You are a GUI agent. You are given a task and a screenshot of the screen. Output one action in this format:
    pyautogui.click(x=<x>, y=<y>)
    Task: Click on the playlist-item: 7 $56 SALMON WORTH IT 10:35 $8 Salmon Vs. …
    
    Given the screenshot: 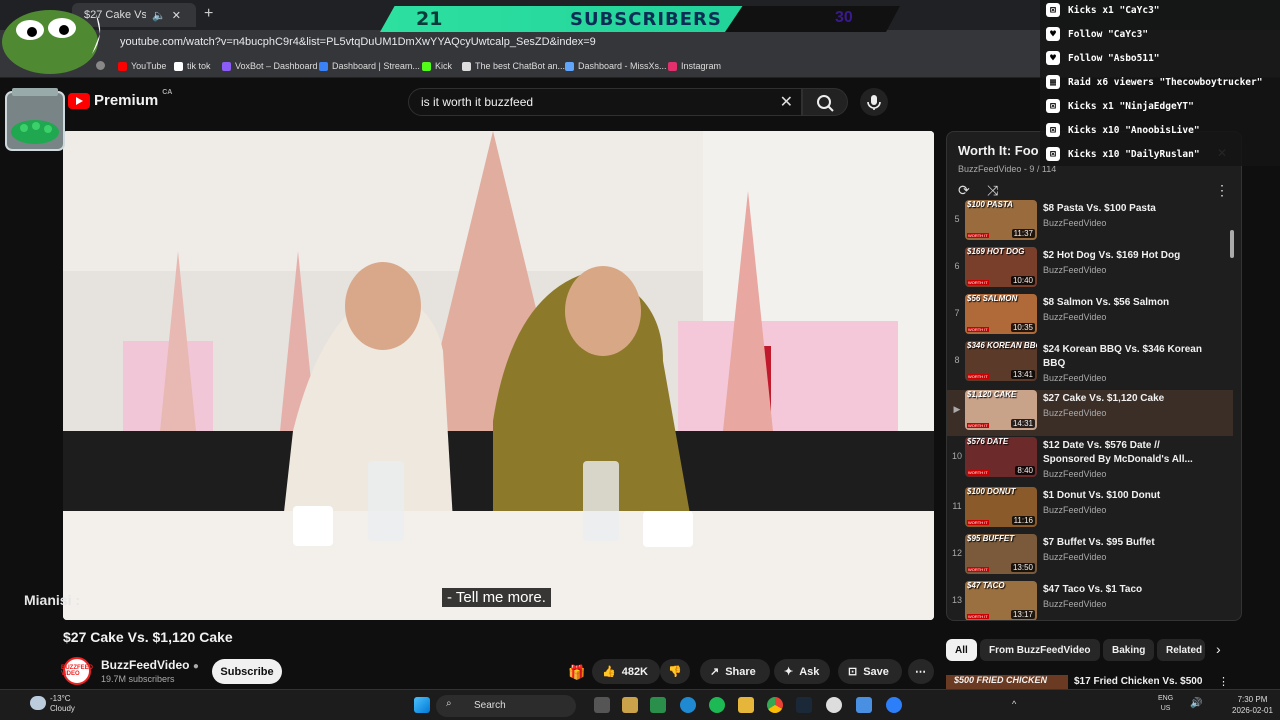 What is the action you would take?
    pyautogui.click(x=1090, y=317)
    